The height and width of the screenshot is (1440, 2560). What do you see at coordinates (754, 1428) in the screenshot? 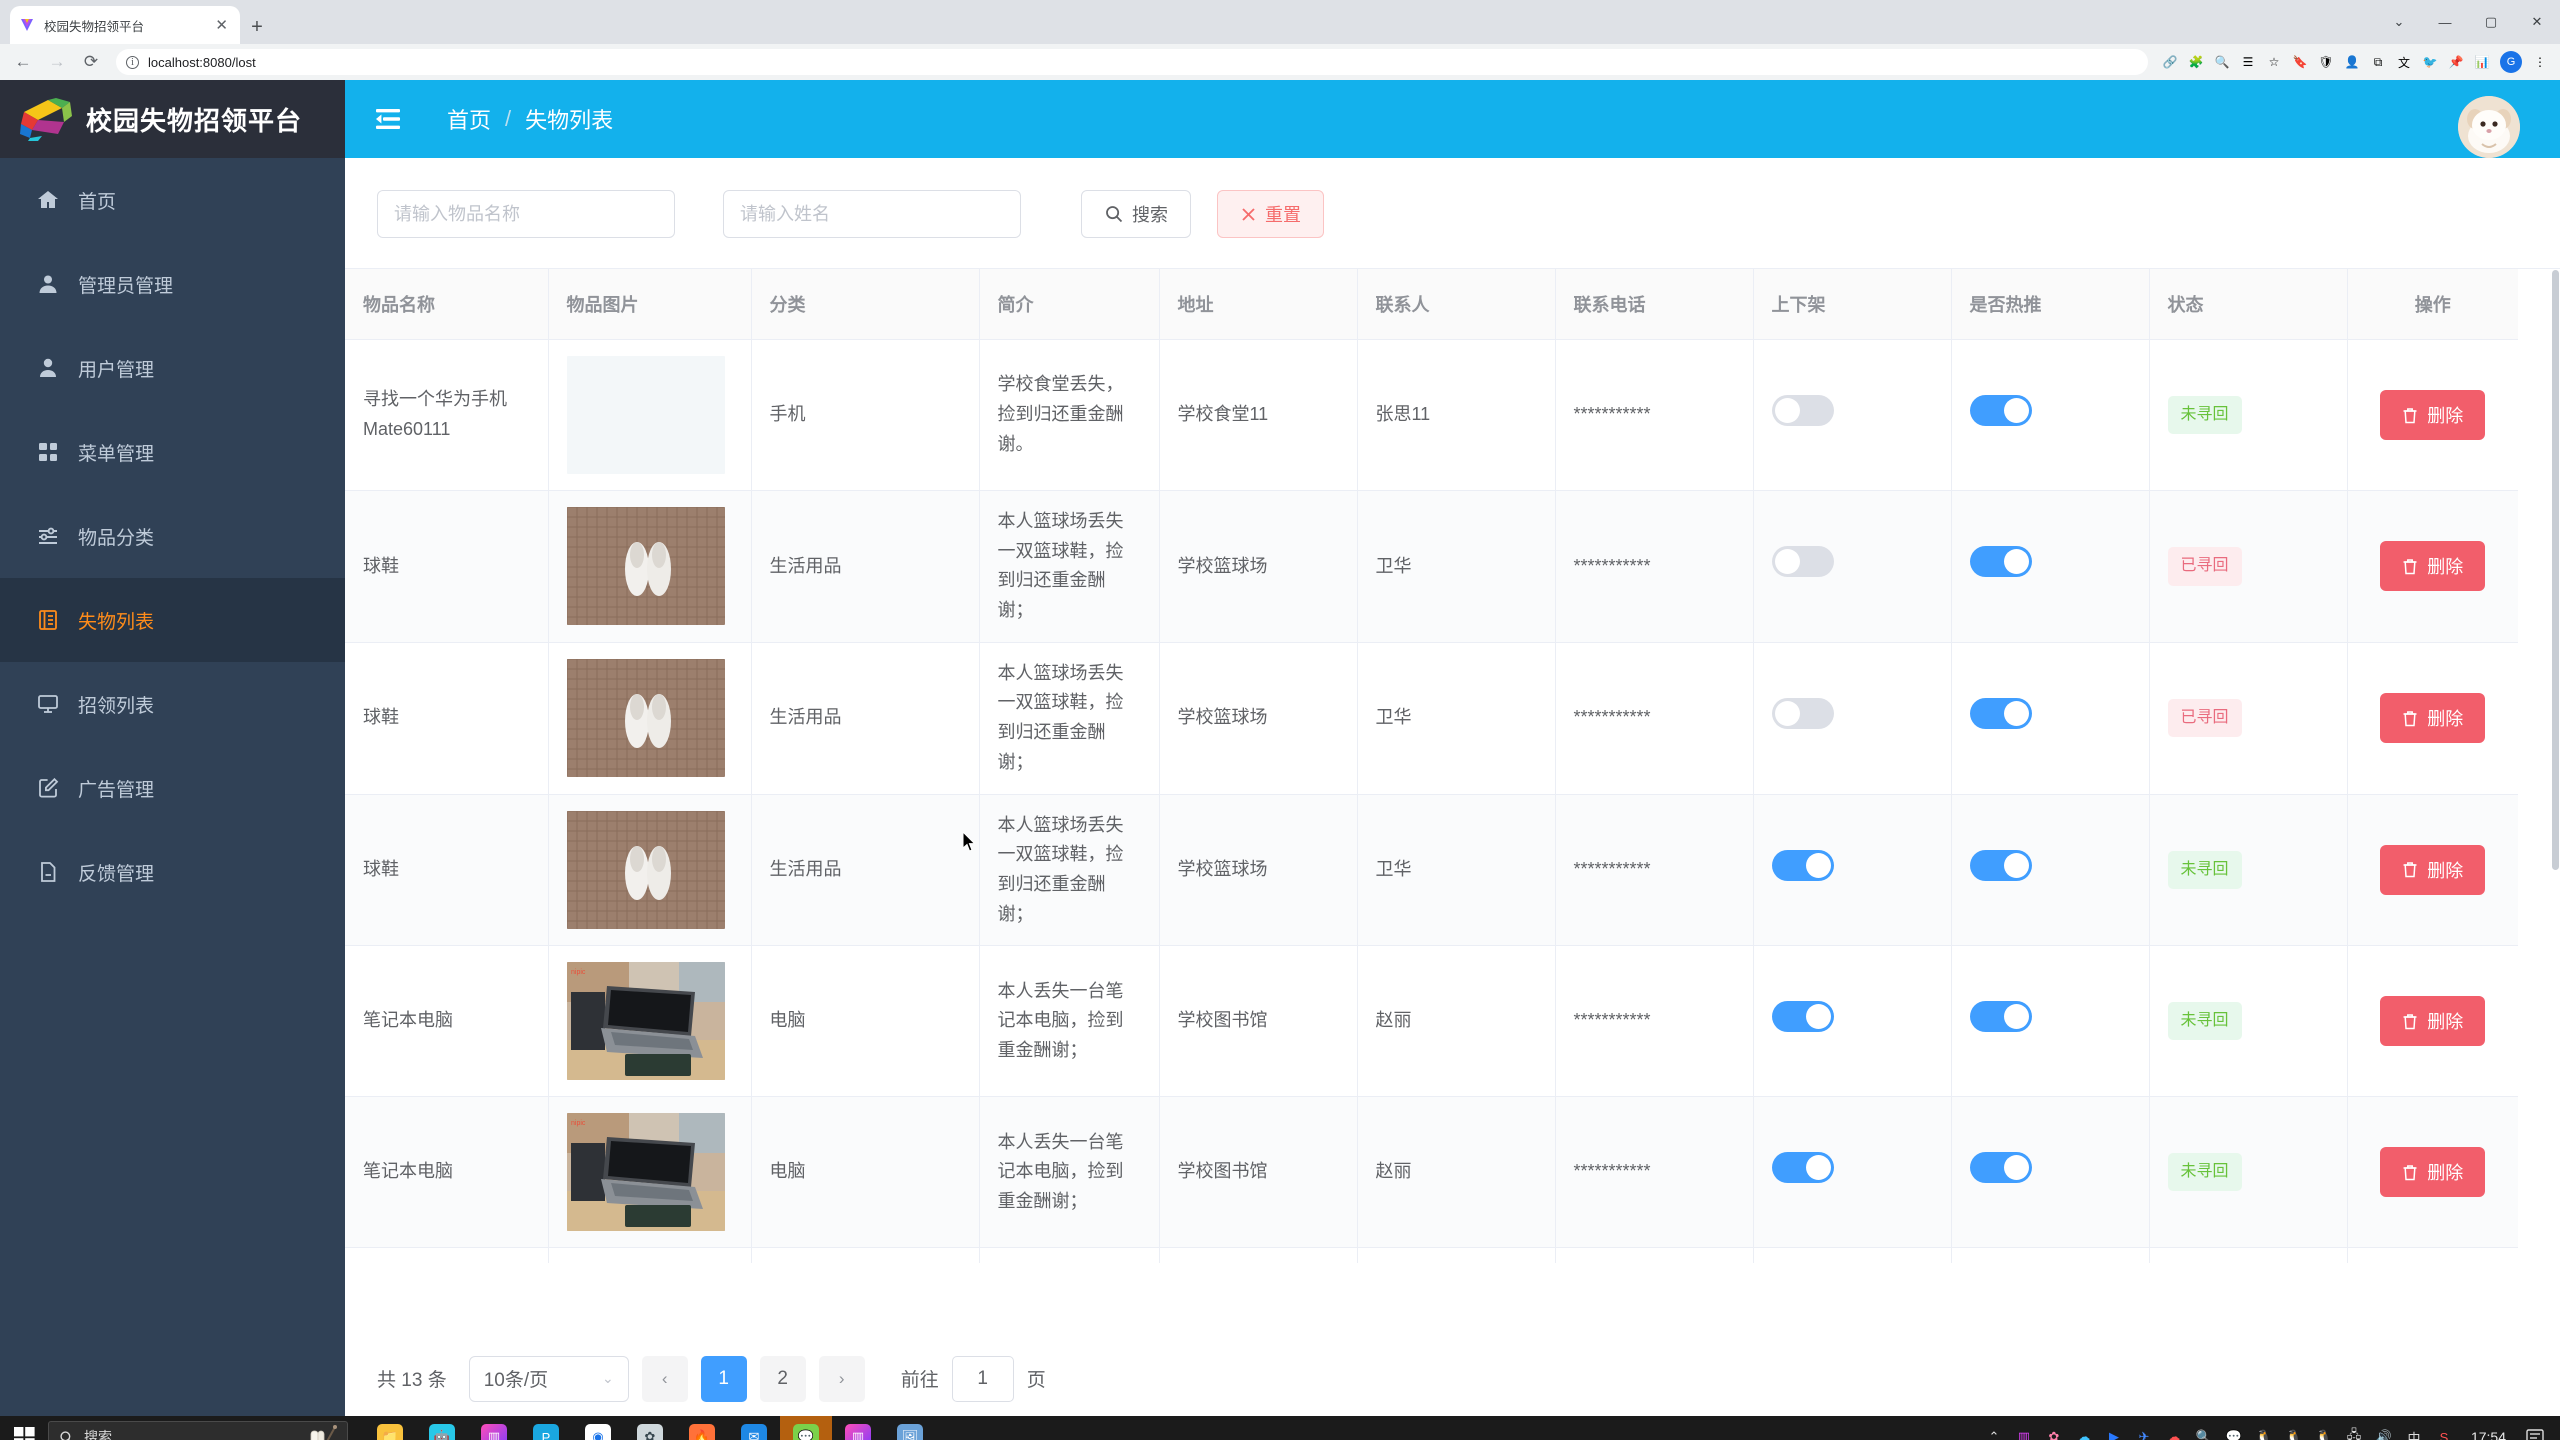
I see `thunderbird-icon: ✉` at bounding box center [754, 1428].